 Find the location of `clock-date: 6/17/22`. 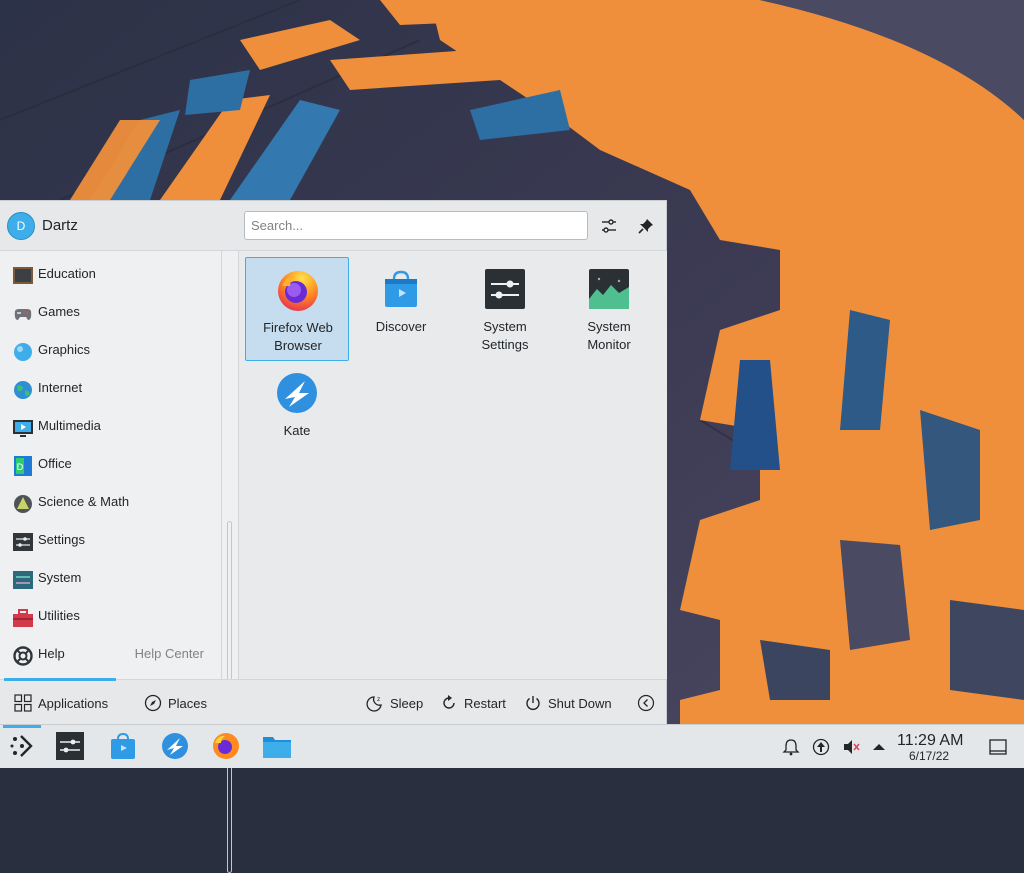

clock-date: 6/17/22 is located at coordinates (929, 756).